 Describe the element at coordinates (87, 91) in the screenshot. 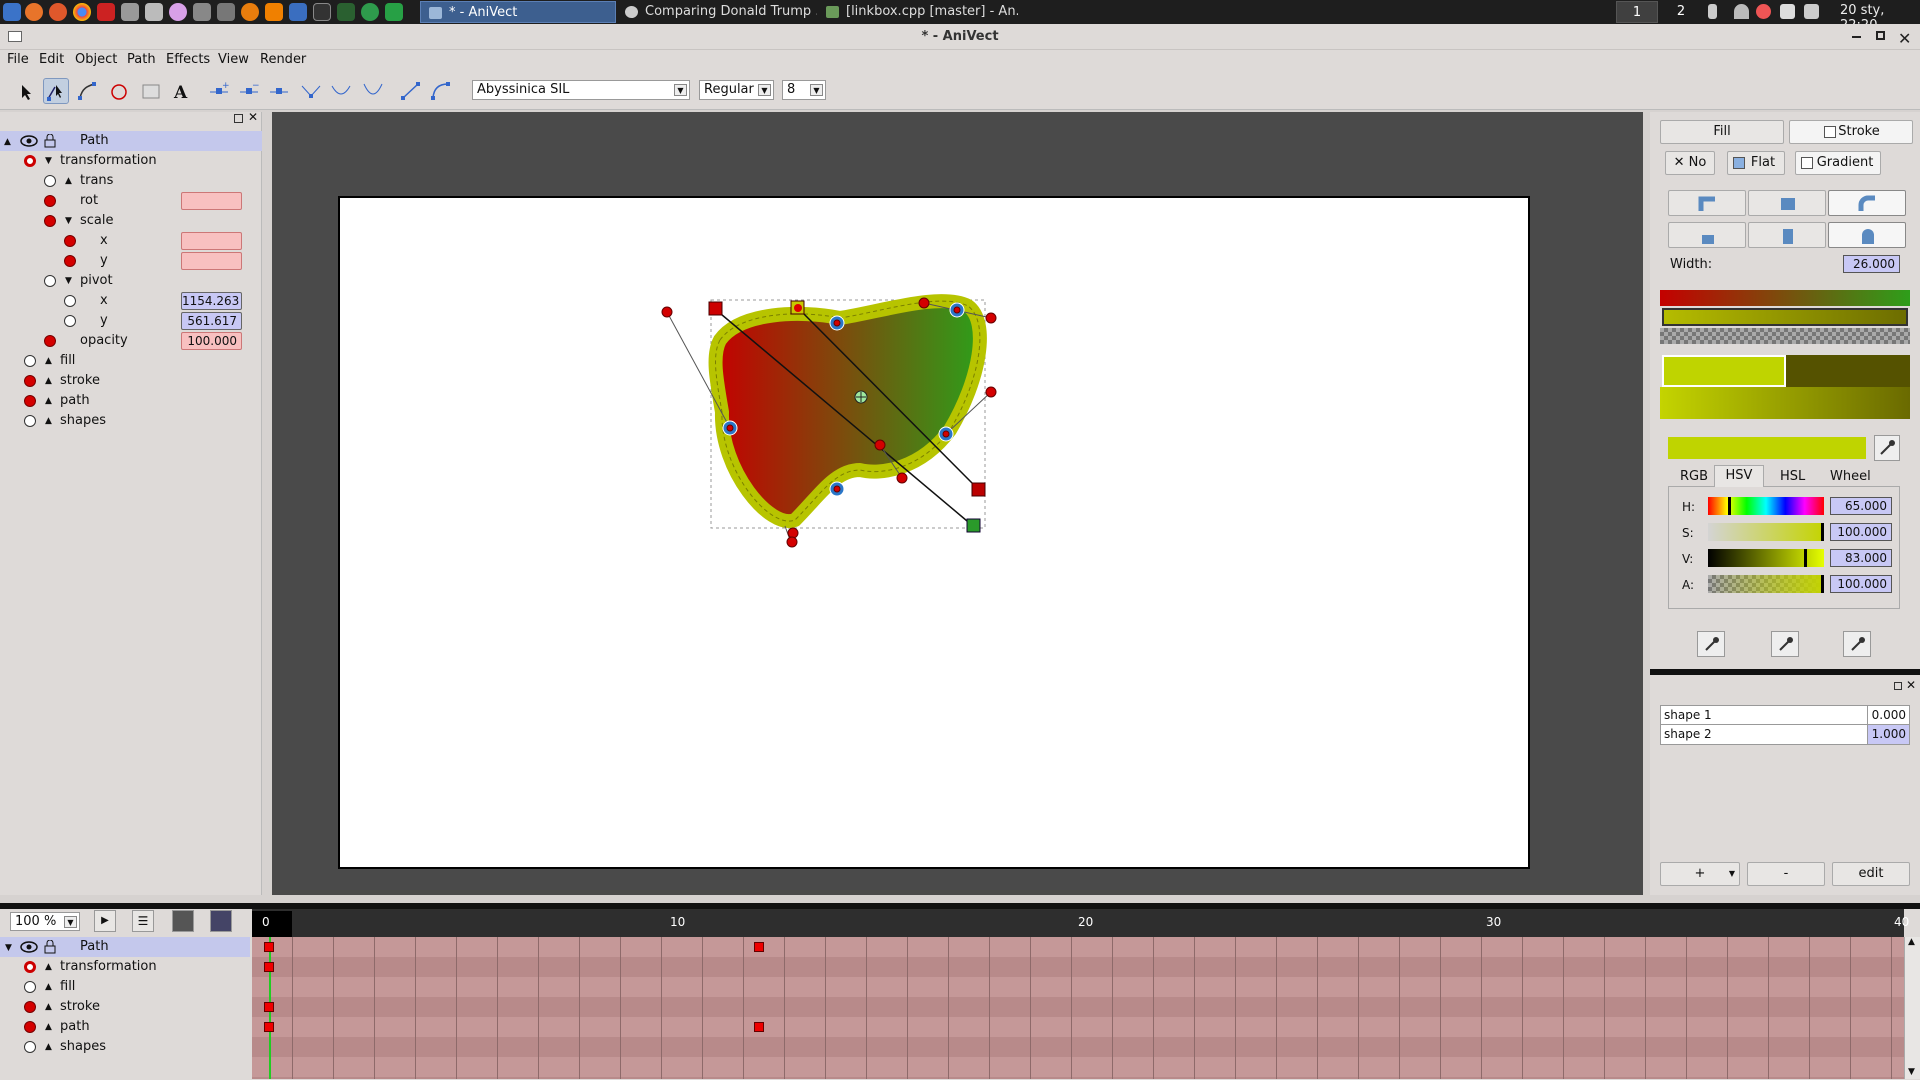

I see `bezier-tool-button` at that location.